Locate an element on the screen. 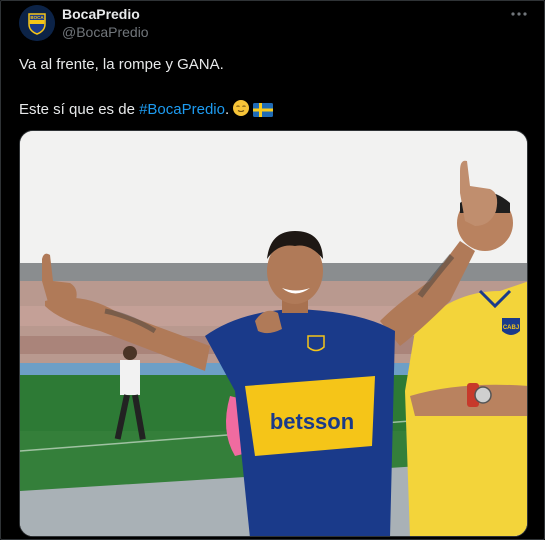 The image size is (545, 540). tweet-text-line2: Este sí que es de #BocaPredio. is located at coordinates (146, 110).